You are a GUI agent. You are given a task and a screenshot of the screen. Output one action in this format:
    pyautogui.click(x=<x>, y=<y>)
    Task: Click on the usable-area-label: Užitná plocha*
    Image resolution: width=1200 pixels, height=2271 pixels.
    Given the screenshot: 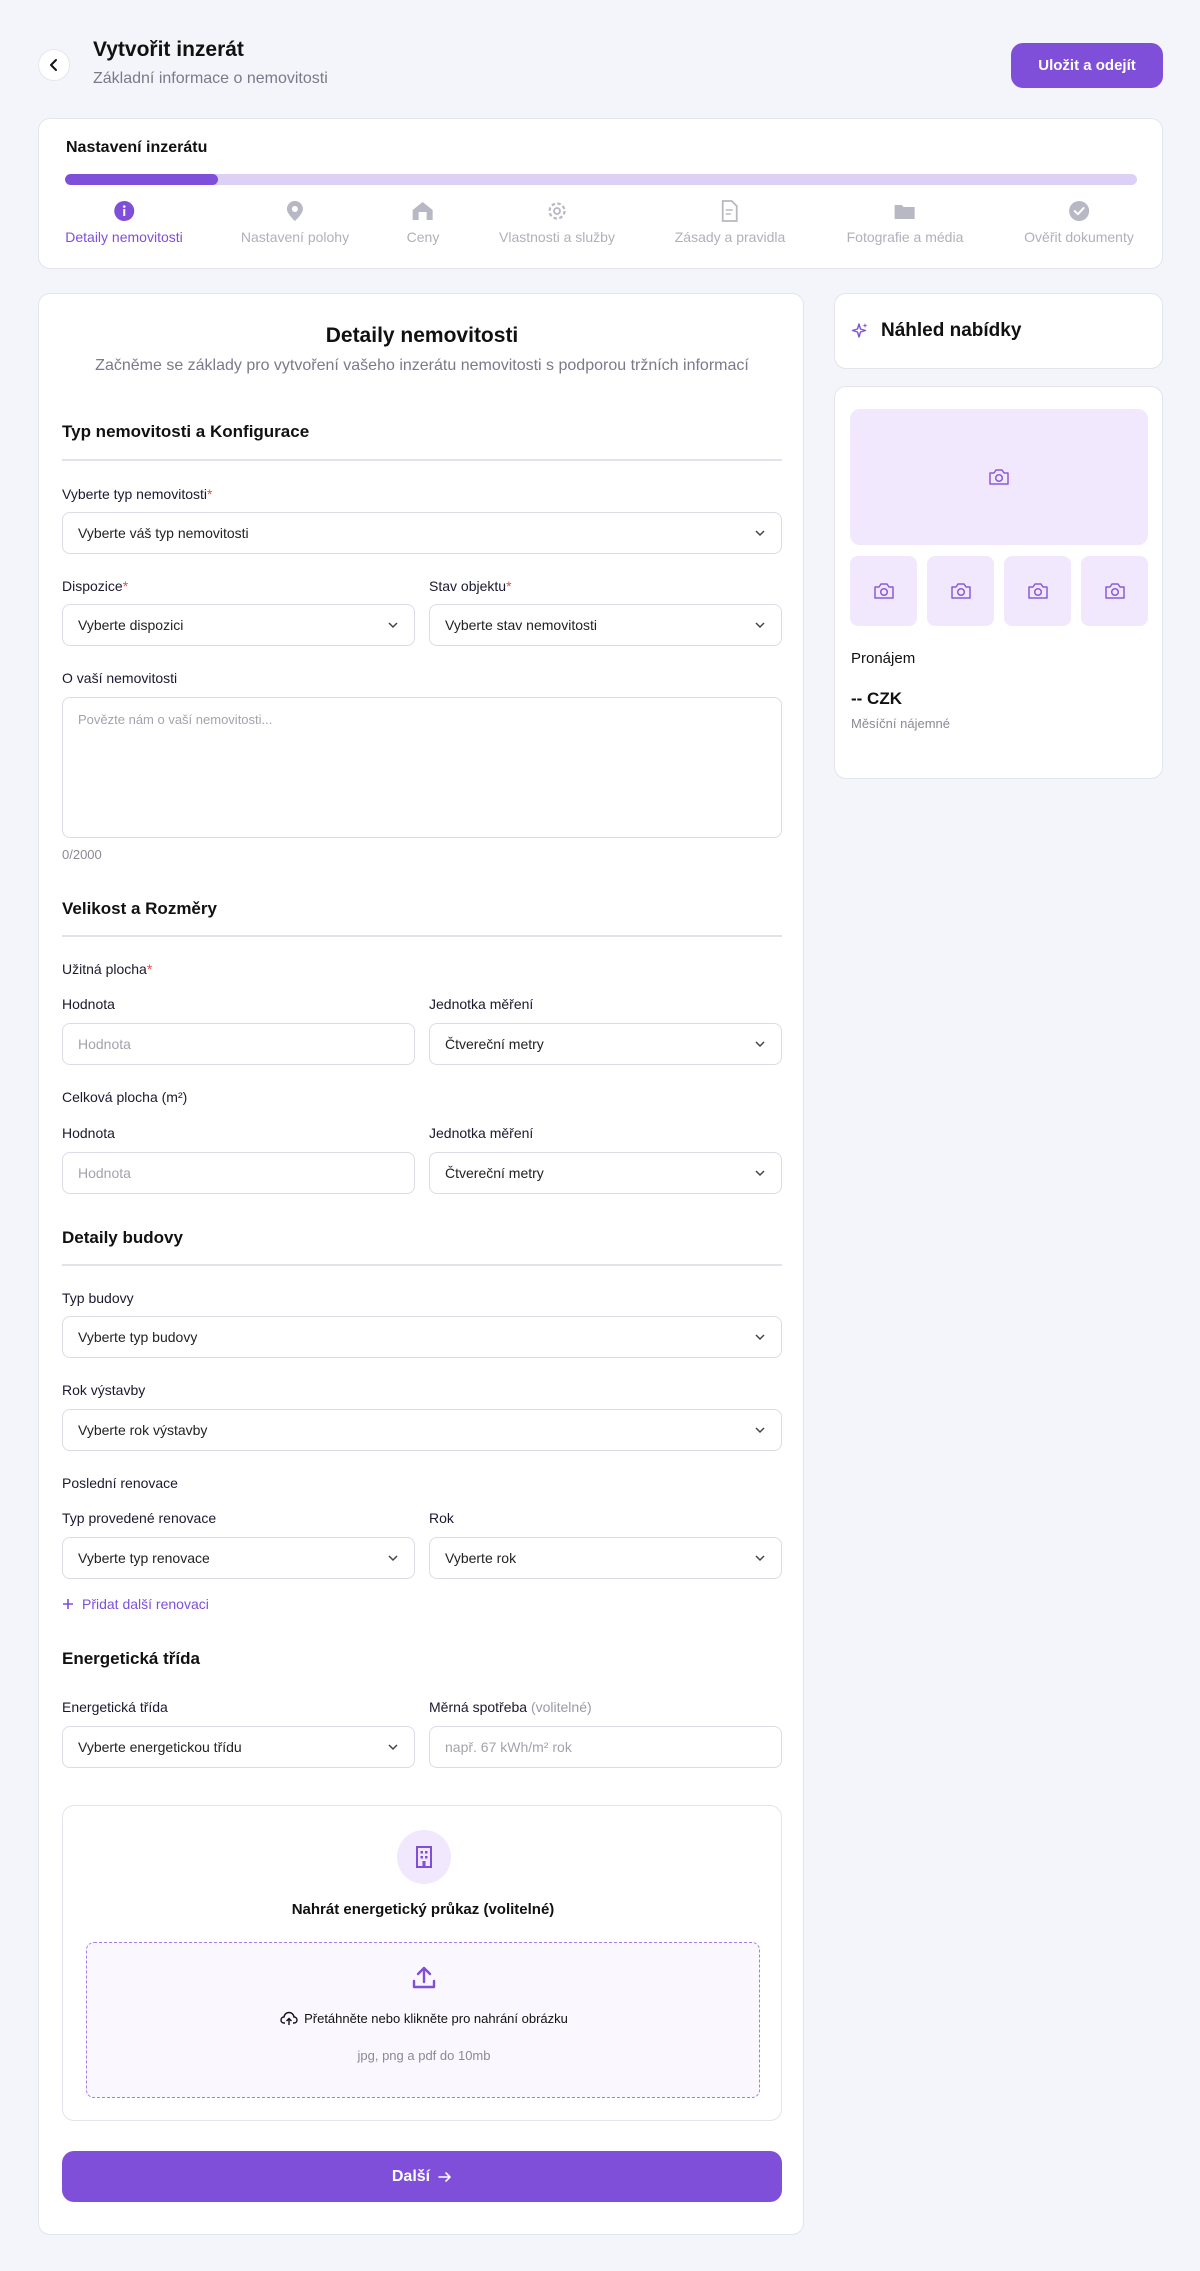 What is the action you would take?
    pyautogui.click(x=107, y=969)
    